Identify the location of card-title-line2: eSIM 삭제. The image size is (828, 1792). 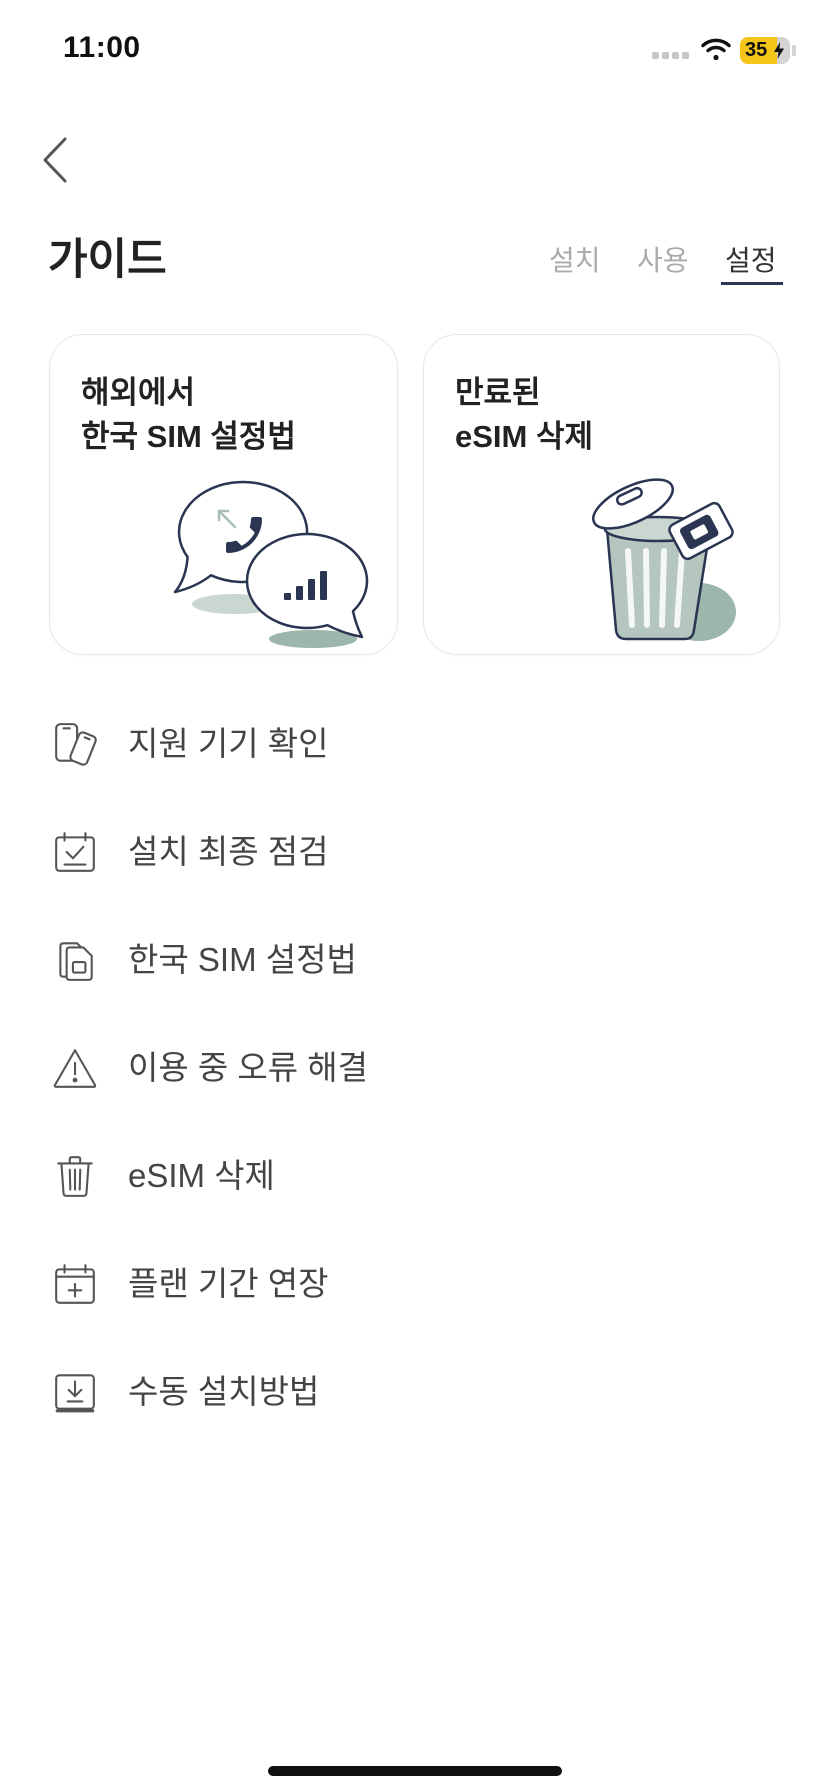
(524, 436).